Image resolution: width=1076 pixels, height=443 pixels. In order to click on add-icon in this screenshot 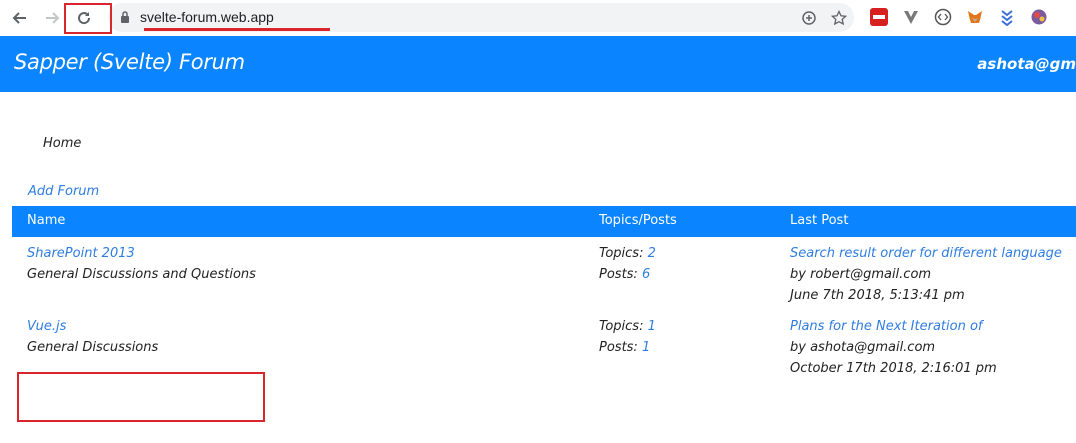, I will do `click(809, 18)`.